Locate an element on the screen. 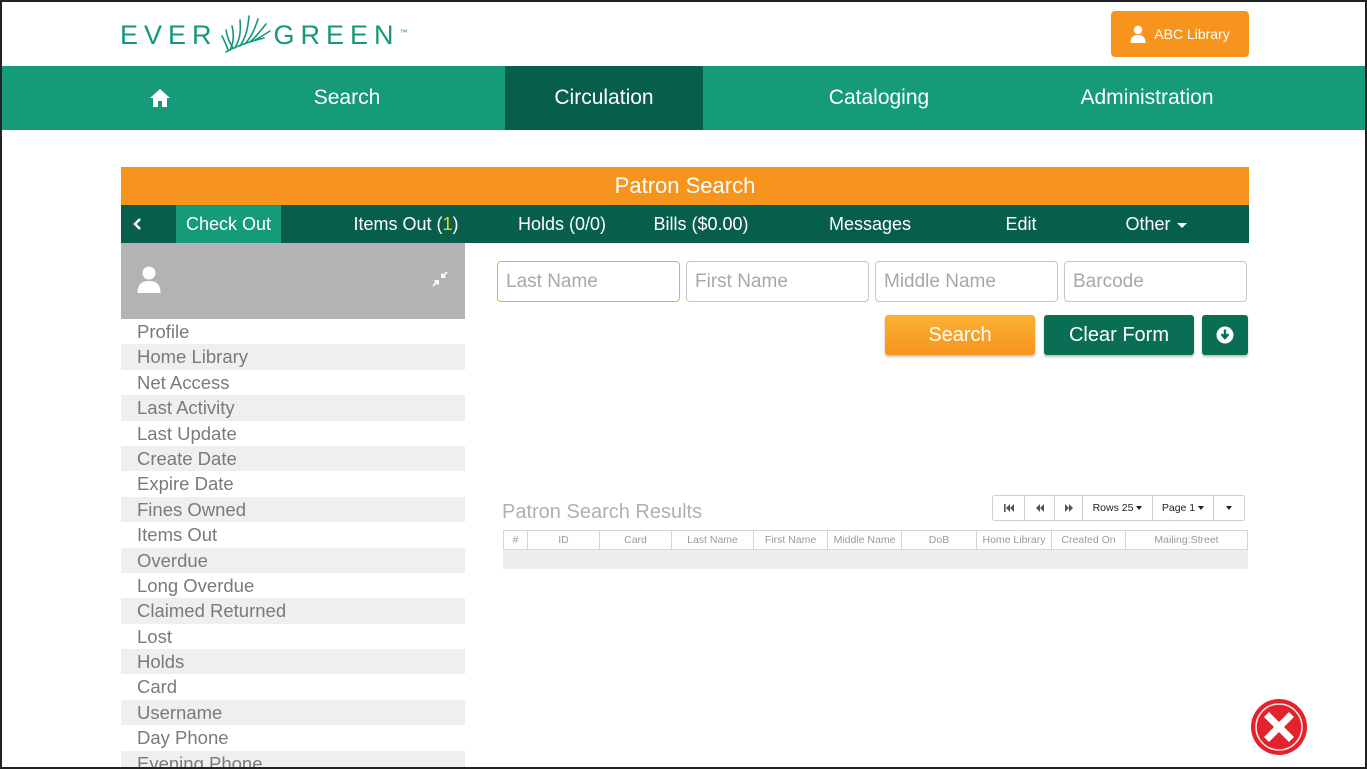  col-created-on: Created On is located at coordinates (1089, 540).